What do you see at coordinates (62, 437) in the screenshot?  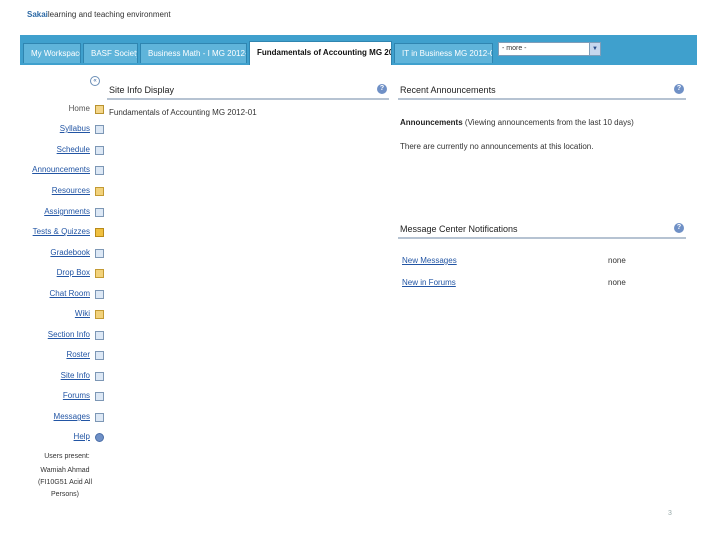 I see `sidebar-item-help: Help` at bounding box center [62, 437].